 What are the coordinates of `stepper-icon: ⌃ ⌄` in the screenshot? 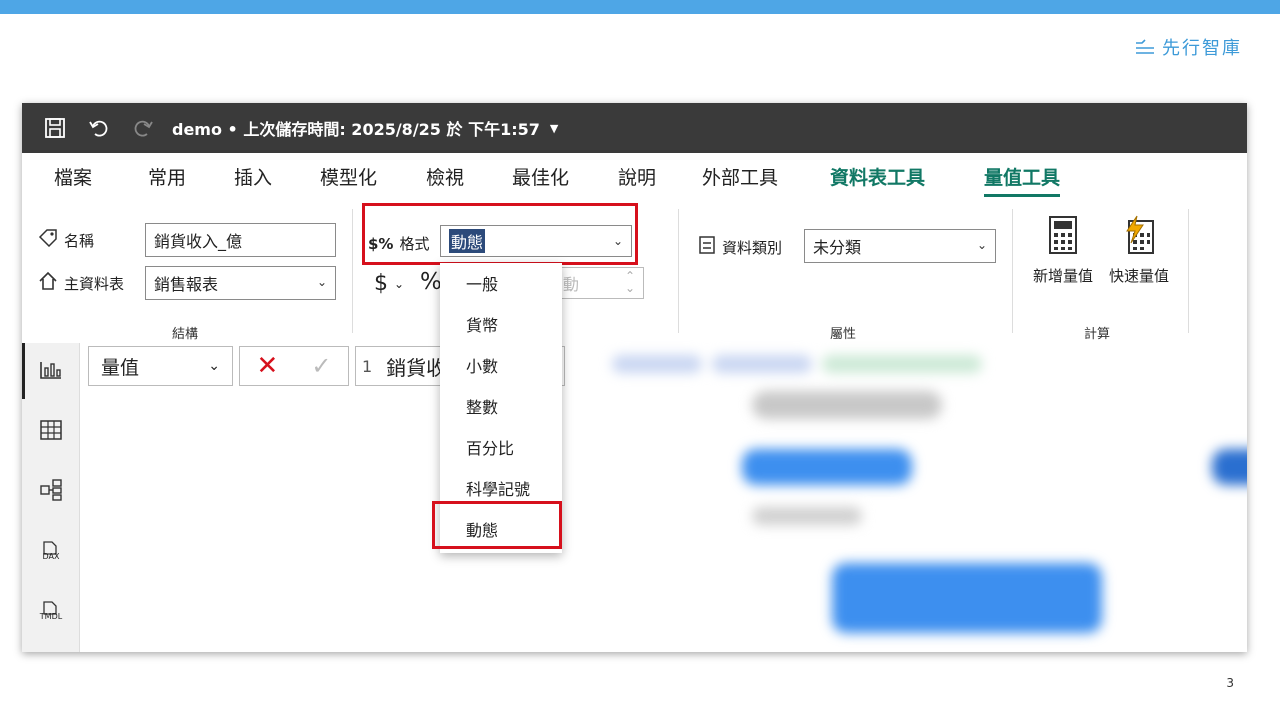 It's located at (629, 282).